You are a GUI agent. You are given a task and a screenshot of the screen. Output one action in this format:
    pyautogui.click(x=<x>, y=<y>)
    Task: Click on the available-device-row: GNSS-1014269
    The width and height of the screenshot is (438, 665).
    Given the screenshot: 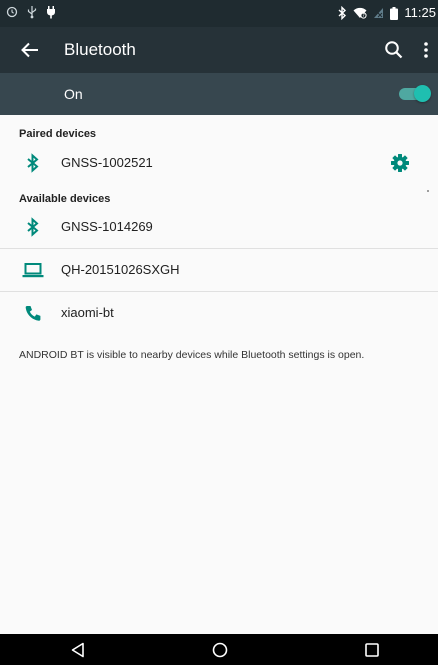 What is the action you would take?
    pyautogui.click(x=219, y=227)
    